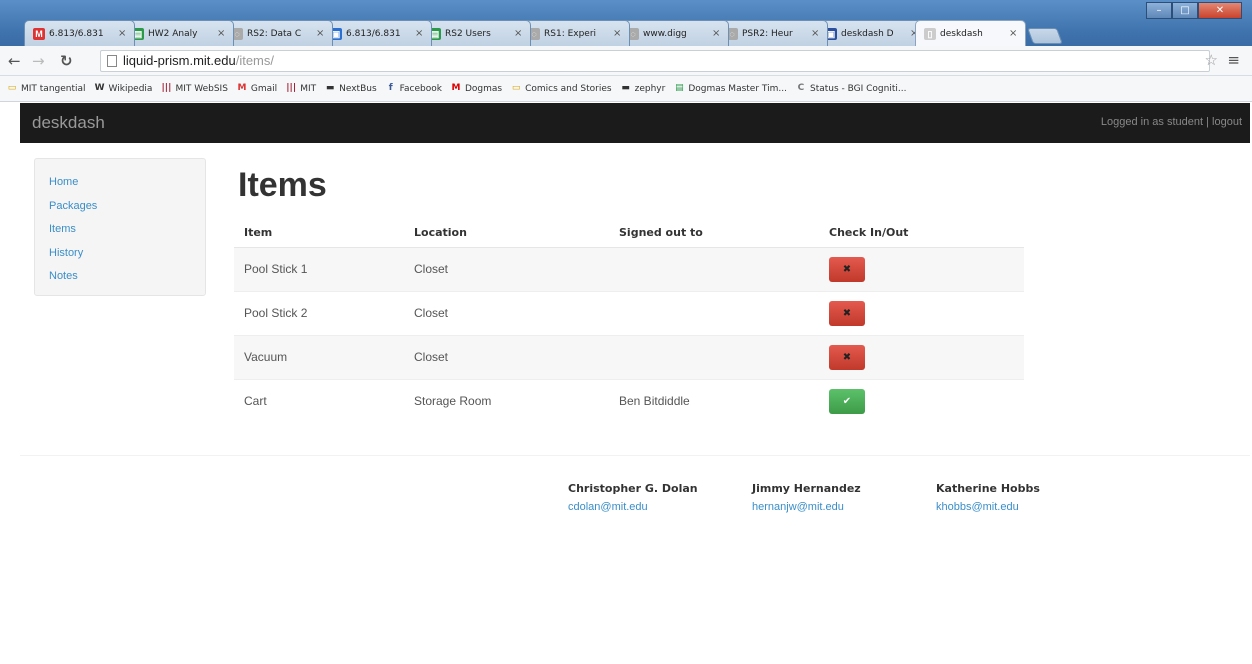  I want to click on address-bar: liquid-prism.mit.edu/items/, so click(655, 61).